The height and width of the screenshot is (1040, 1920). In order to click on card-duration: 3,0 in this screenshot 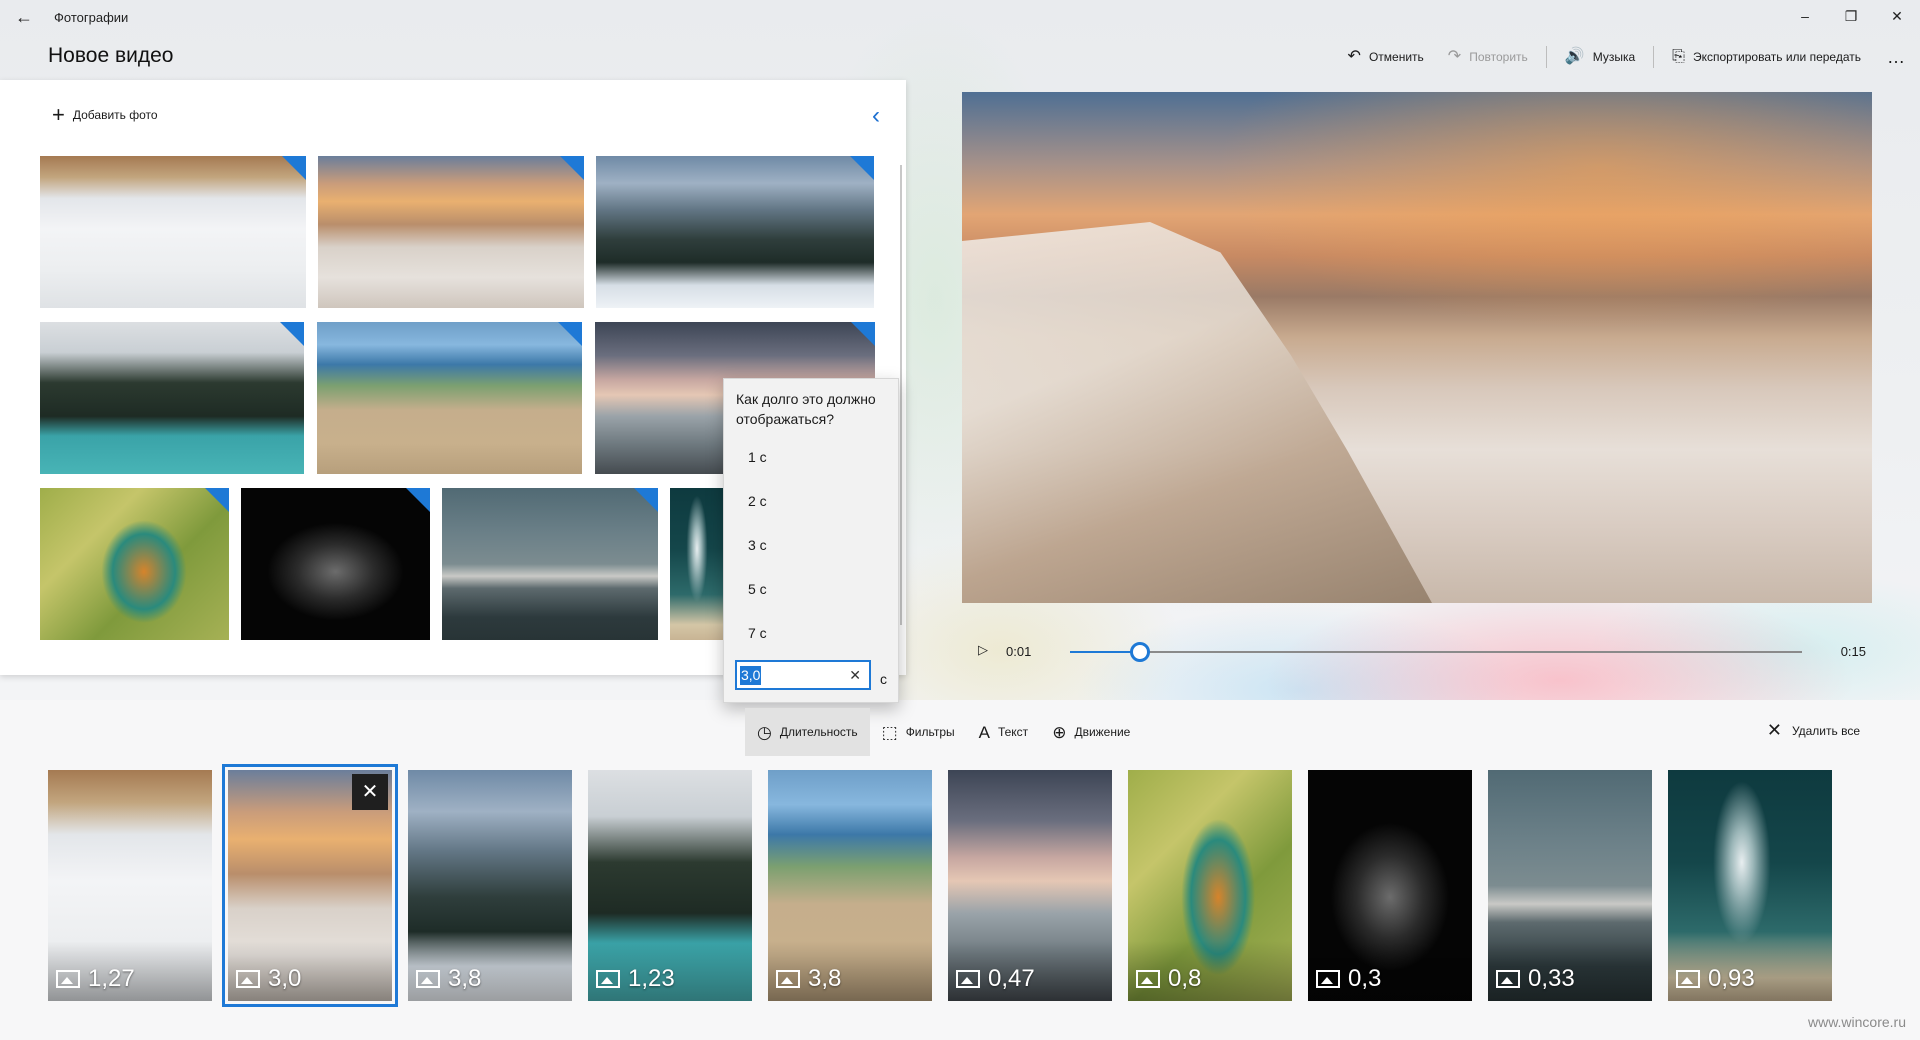, I will do `click(268, 979)`.